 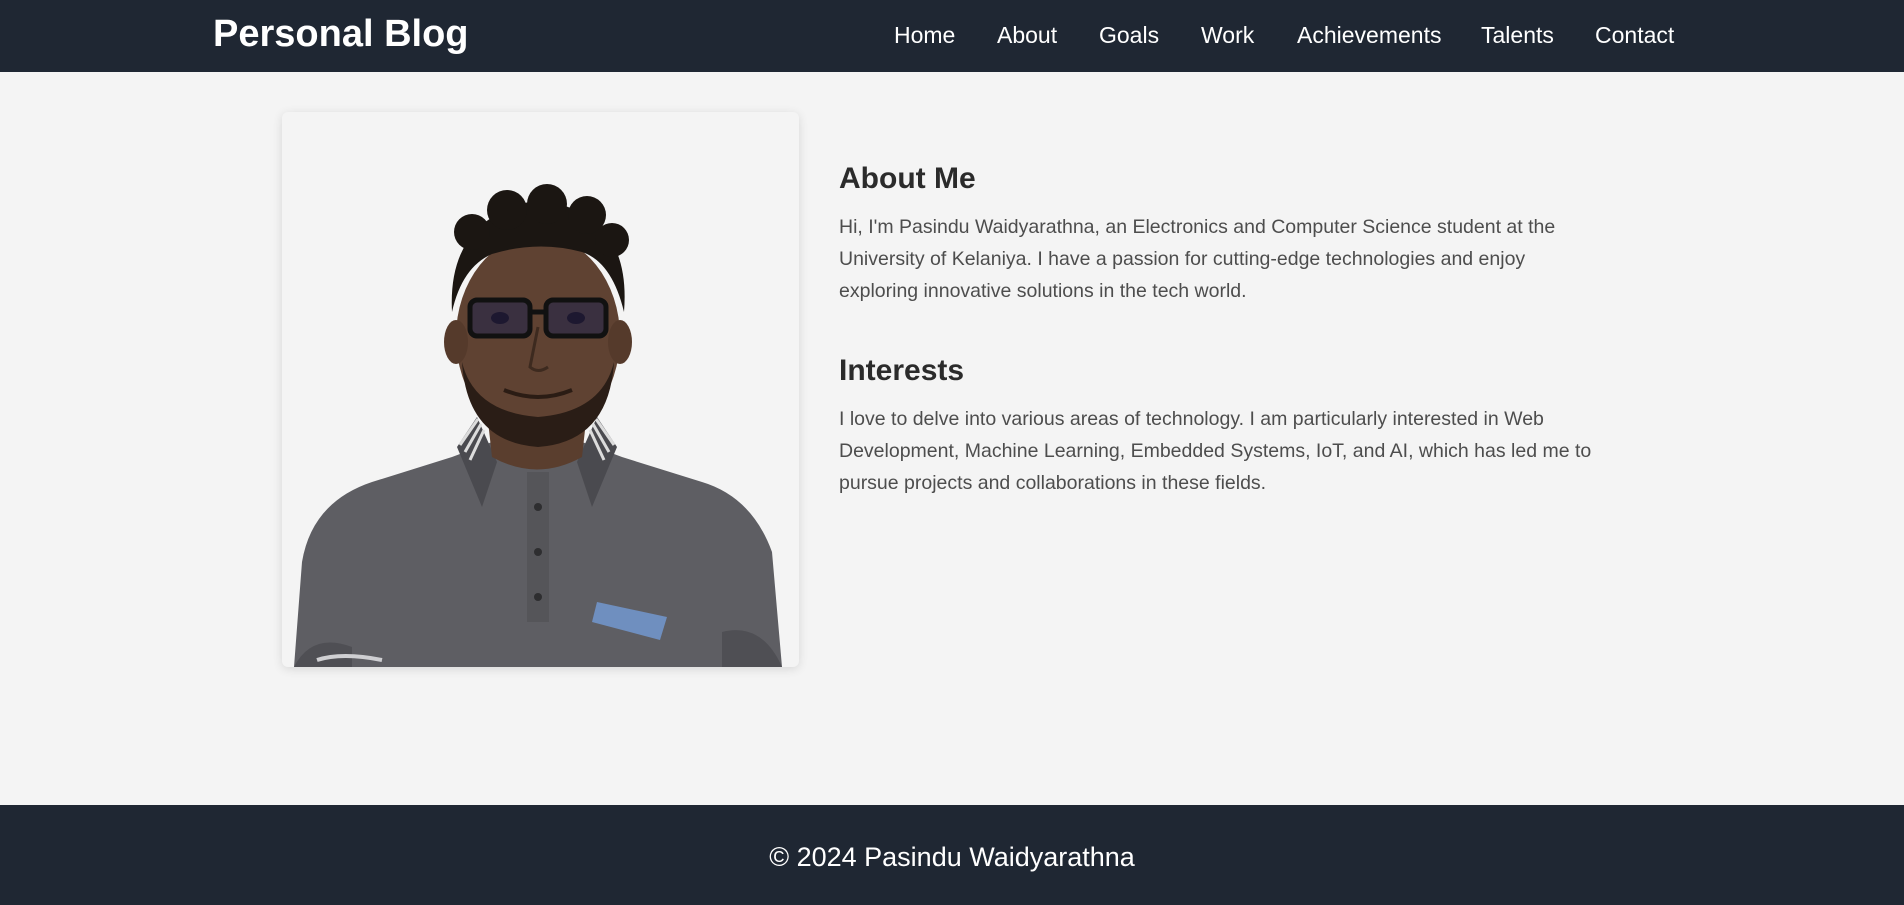 What do you see at coordinates (1369, 35) in the screenshot?
I see `nav-link-achievements: Achievements` at bounding box center [1369, 35].